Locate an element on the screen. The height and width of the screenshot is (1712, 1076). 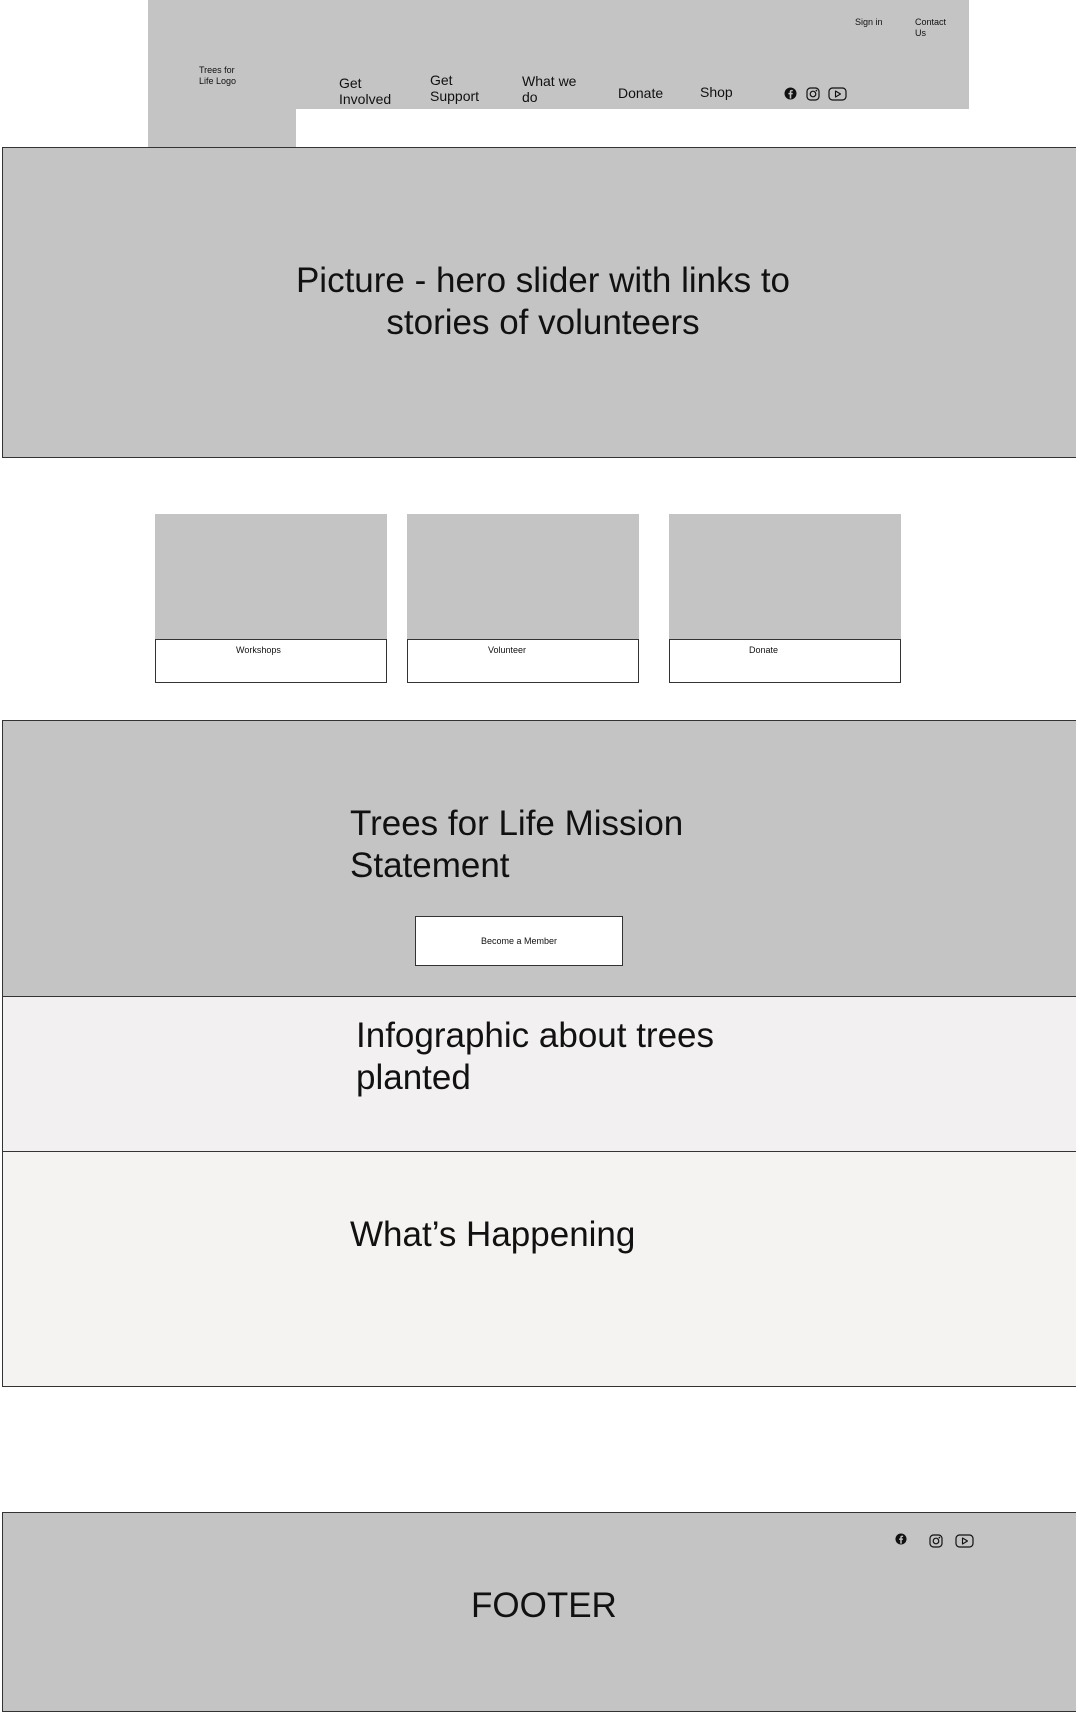
footer-text: FOOTER is located at coordinates (544, 1605).